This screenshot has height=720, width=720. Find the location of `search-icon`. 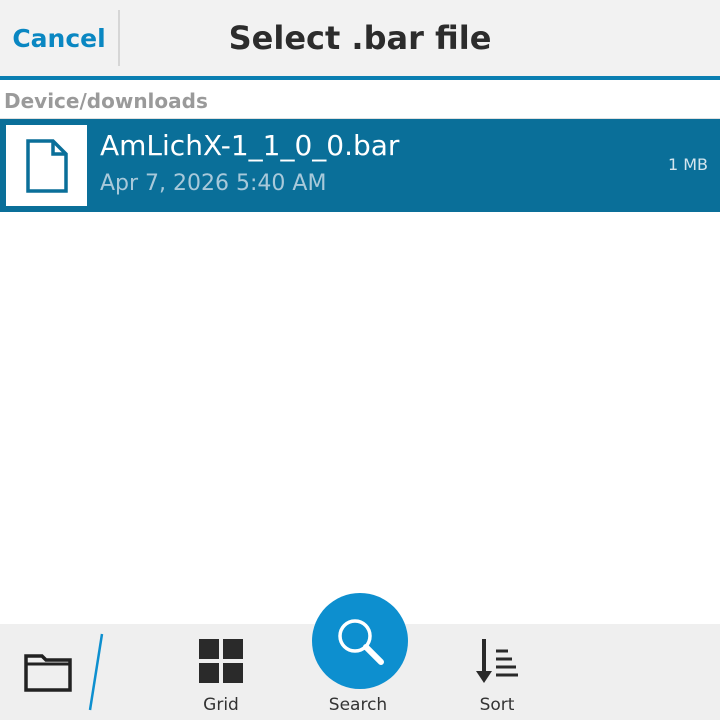

search-icon is located at coordinates (361, 642).